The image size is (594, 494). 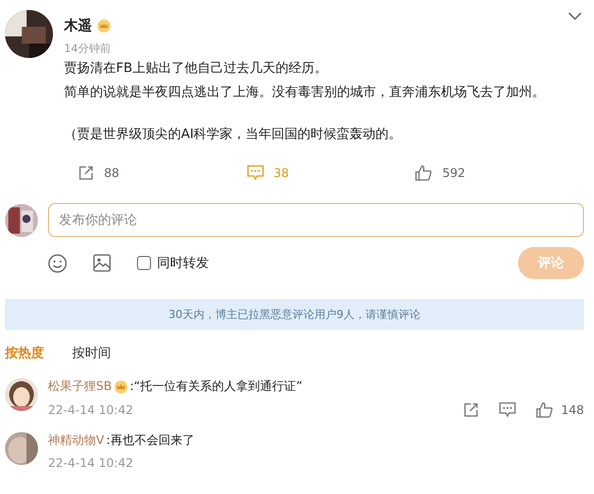 What do you see at coordinates (304, 93) in the screenshot?
I see `post-text: 简单的说就是半夜四点逃出了上海。没有毒害别的城市，直奔浦东机场飞去了加州。` at bounding box center [304, 93].